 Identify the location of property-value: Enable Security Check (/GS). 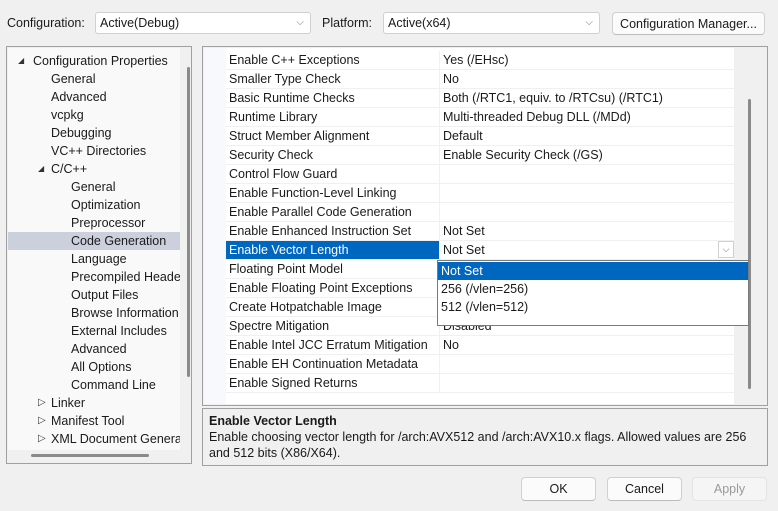
(523, 155).